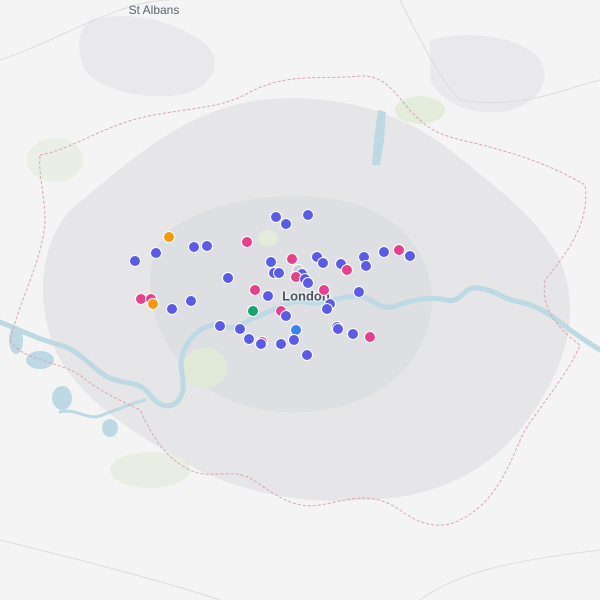 Image resolution: width=600 pixels, height=600 pixels. I want to click on park-west, so click(55, 160).